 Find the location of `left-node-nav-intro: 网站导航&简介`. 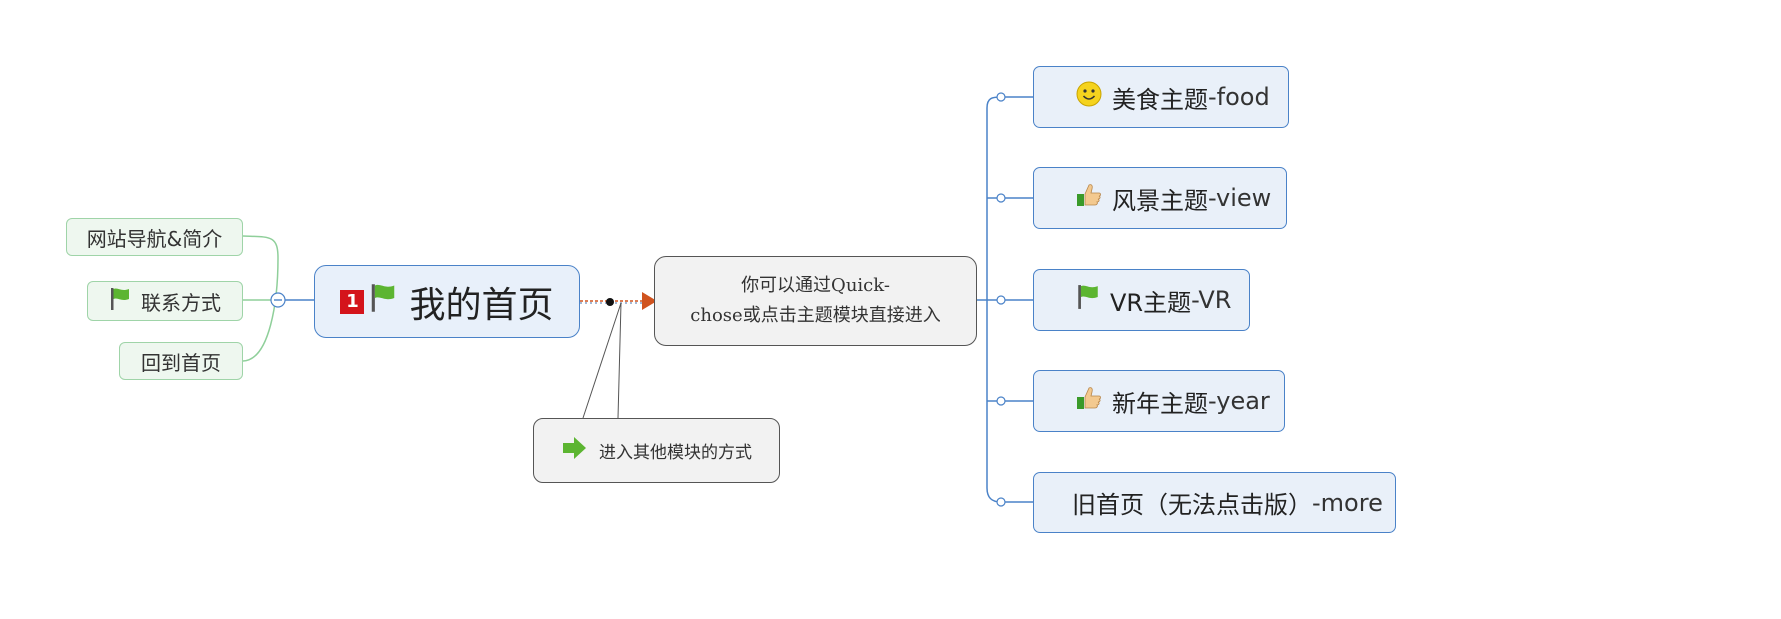

left-node-nav-intro: 网站导航&简介 is located at coordinates (154, 237).